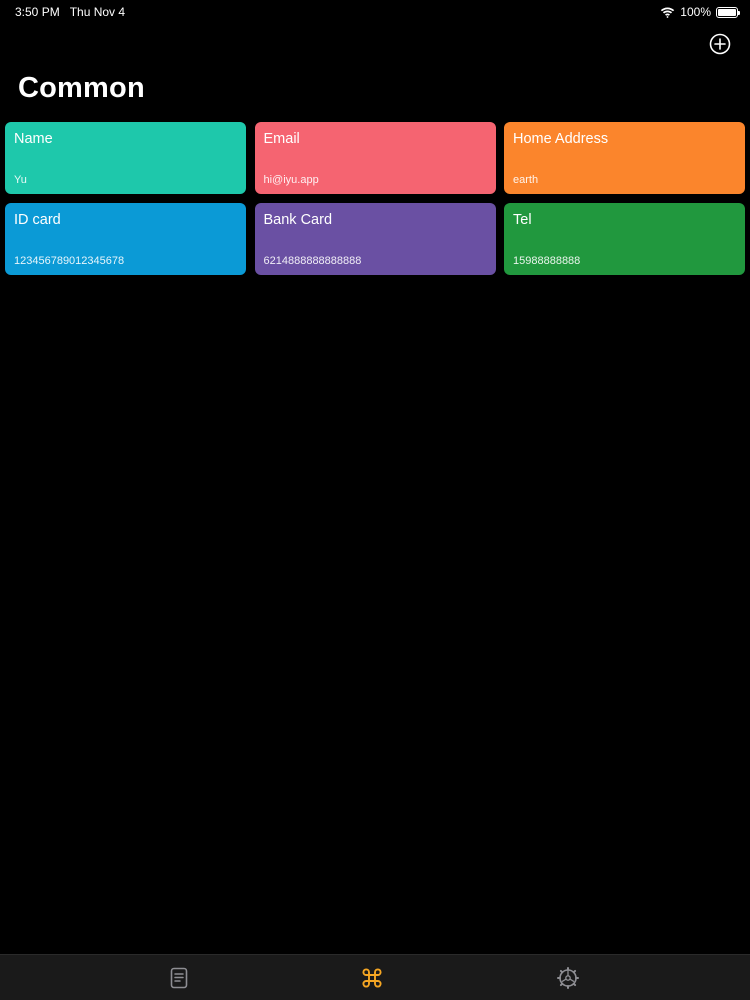 The image size is (750, 1000). What do you see at coordinates (291, 180) in the screenshot?
I see `card-value: hi@iyu.app` at bounding box center [291, 180].